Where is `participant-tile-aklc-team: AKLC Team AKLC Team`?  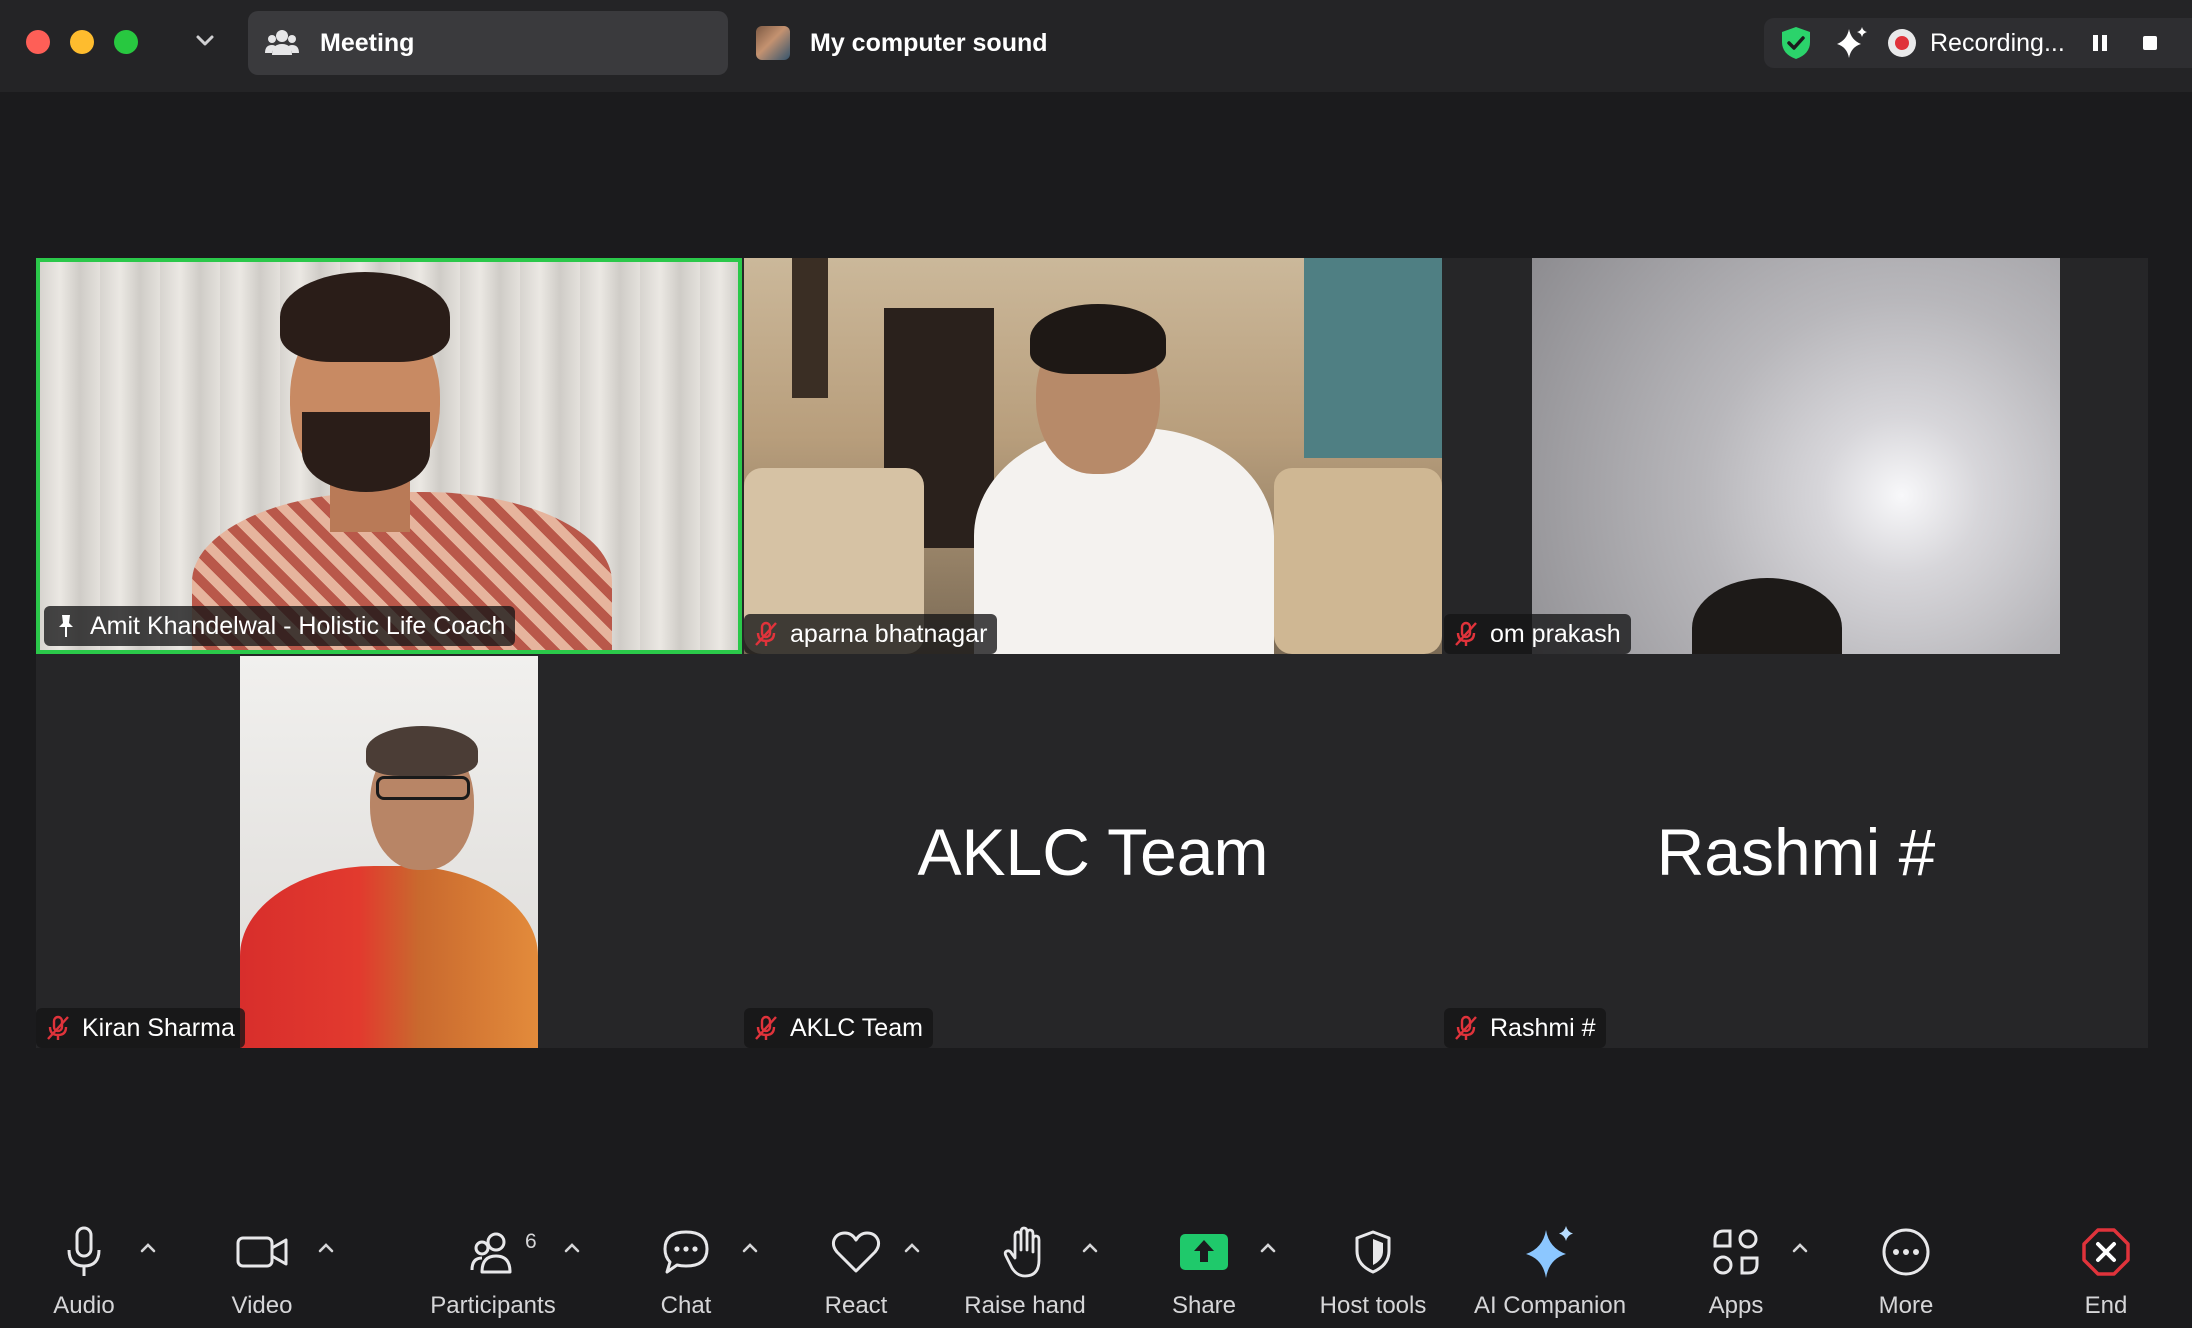 participant-tile-aklc-team: AKLC Team AKLC Team is located at coordinates (1093, 852).